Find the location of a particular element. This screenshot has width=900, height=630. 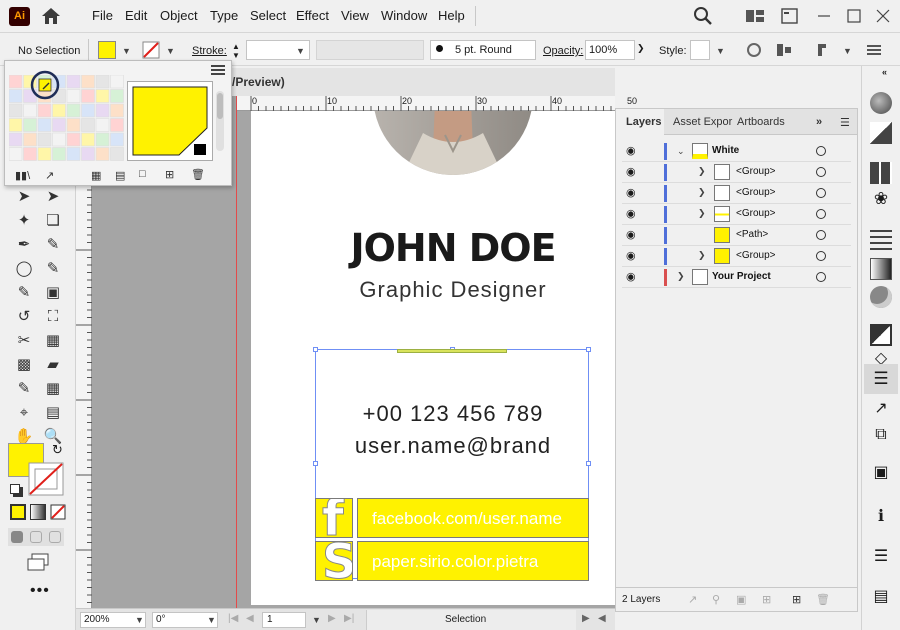

free-transform-tool-icon: ▦ is located at coordinates (53, 341).